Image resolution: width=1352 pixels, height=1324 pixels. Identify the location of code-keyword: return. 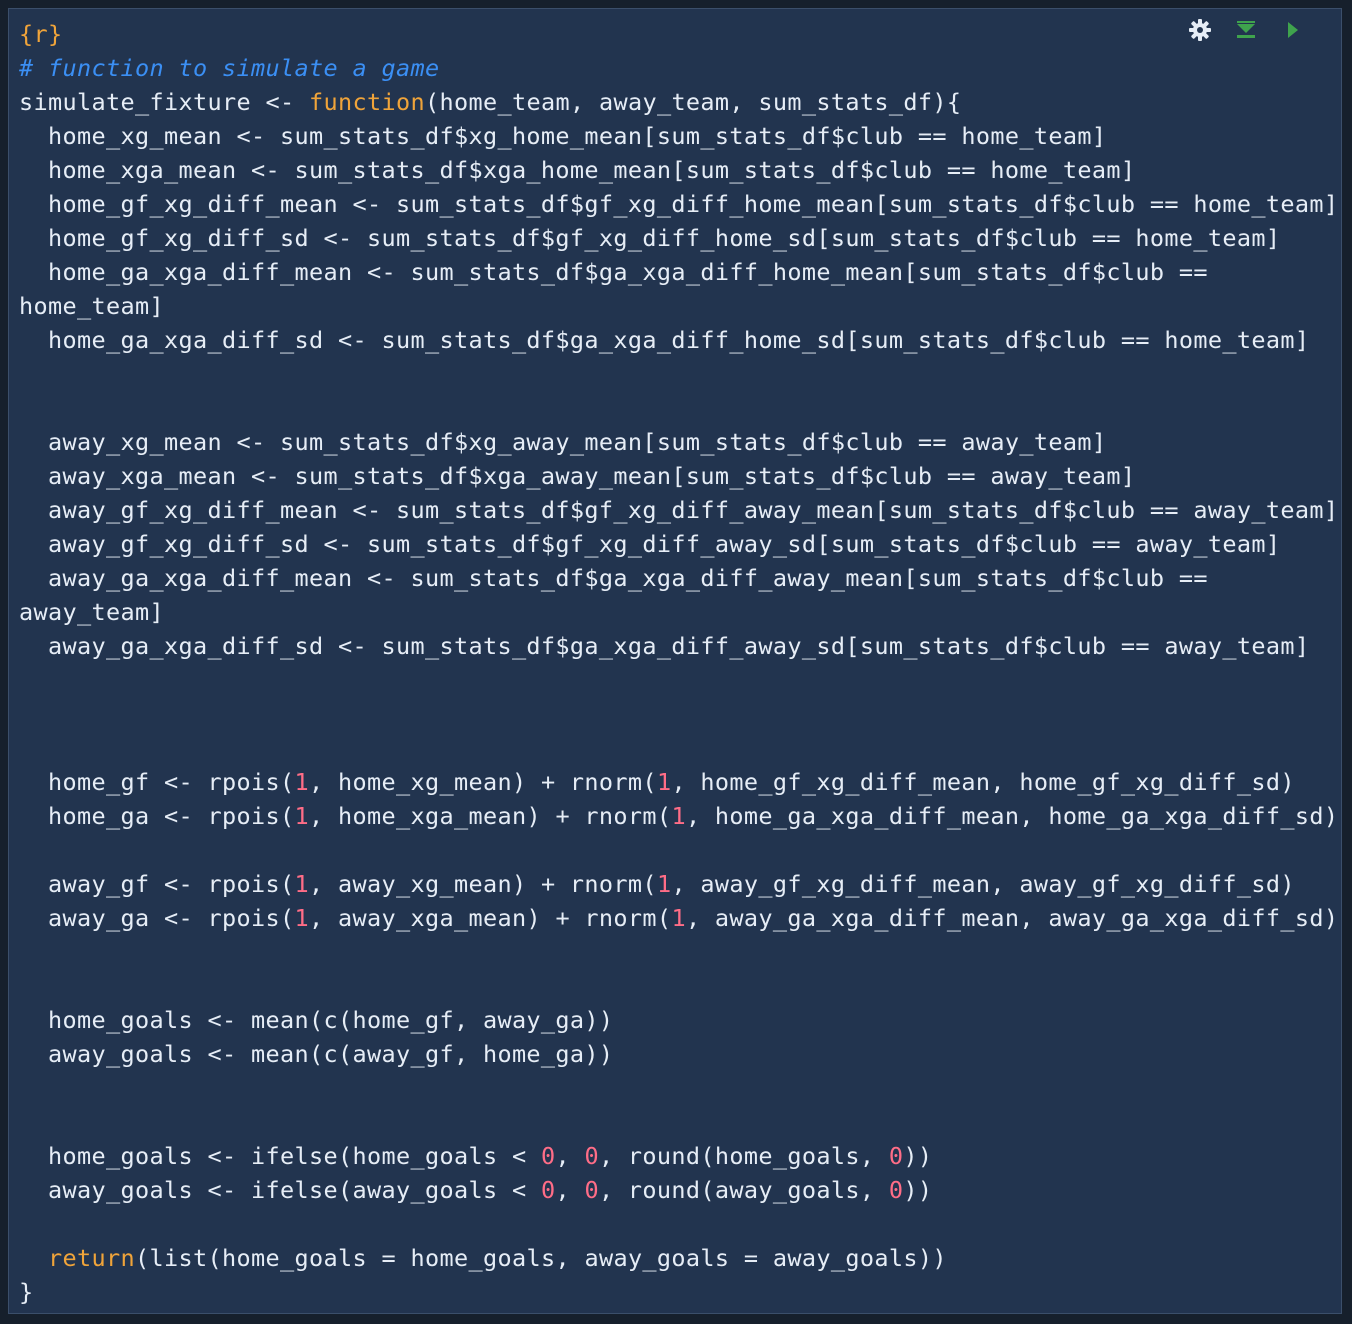
(91, 1258).